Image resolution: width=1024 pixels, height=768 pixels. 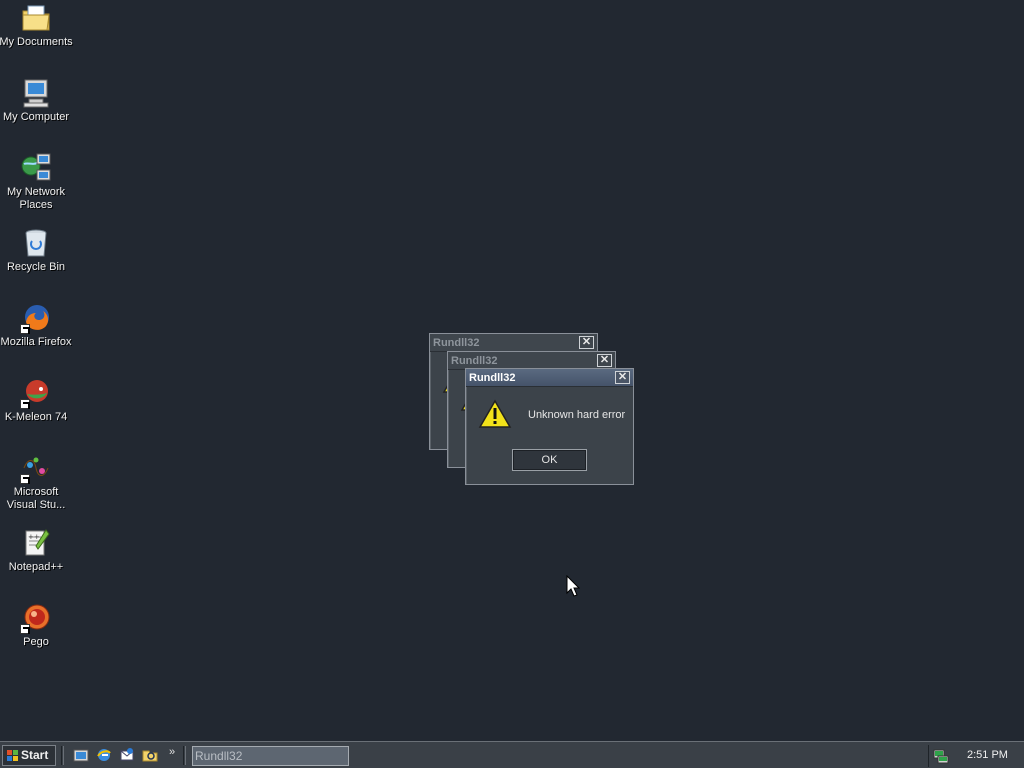 I want to click on network-tray-icon, so click(x=941, y=756).